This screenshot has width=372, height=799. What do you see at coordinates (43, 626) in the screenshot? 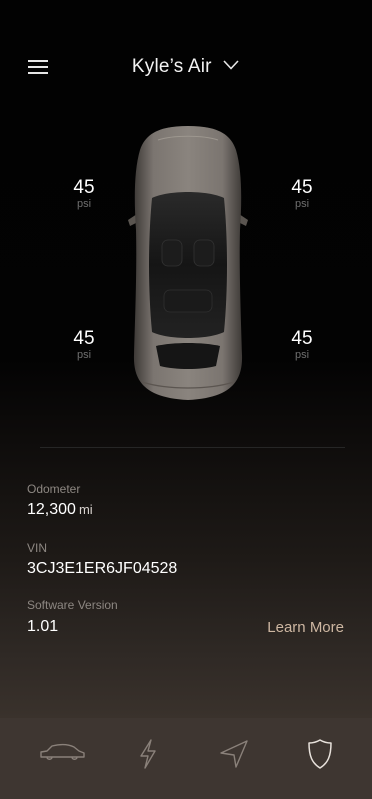
I see `software-version-value: 1.01` at bounding box center [43, 626].